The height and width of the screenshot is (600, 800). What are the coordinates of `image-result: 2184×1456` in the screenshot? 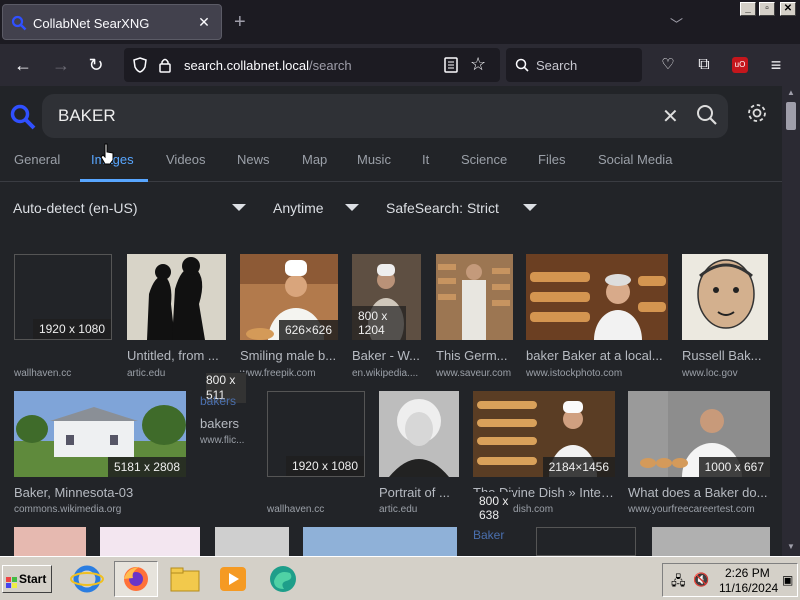 It's located at (544, 434).